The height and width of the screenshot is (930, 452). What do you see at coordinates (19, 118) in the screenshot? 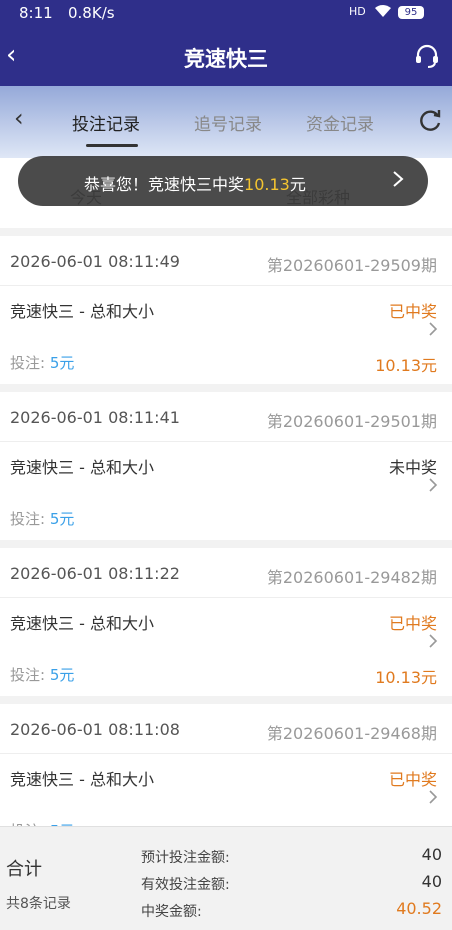
I see `tab-back-icon: ‹` at bounding box center [19, 118].